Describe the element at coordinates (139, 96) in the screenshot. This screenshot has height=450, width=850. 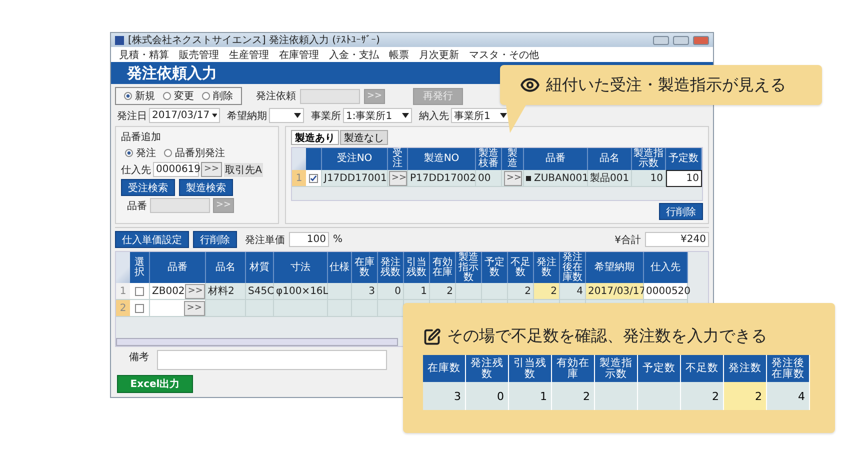
I see `mode-radio: 新規` at that location.